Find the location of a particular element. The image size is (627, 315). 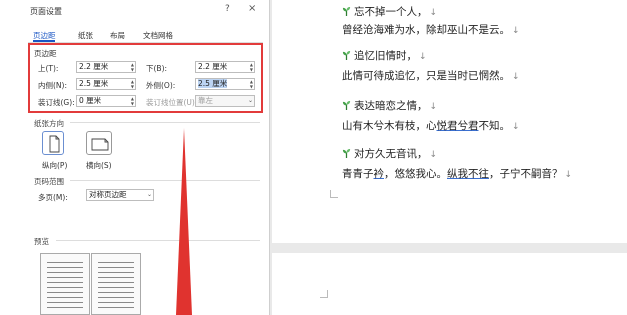

tab-doc-grid: 文档网格 is located at coordinates (158, 35).